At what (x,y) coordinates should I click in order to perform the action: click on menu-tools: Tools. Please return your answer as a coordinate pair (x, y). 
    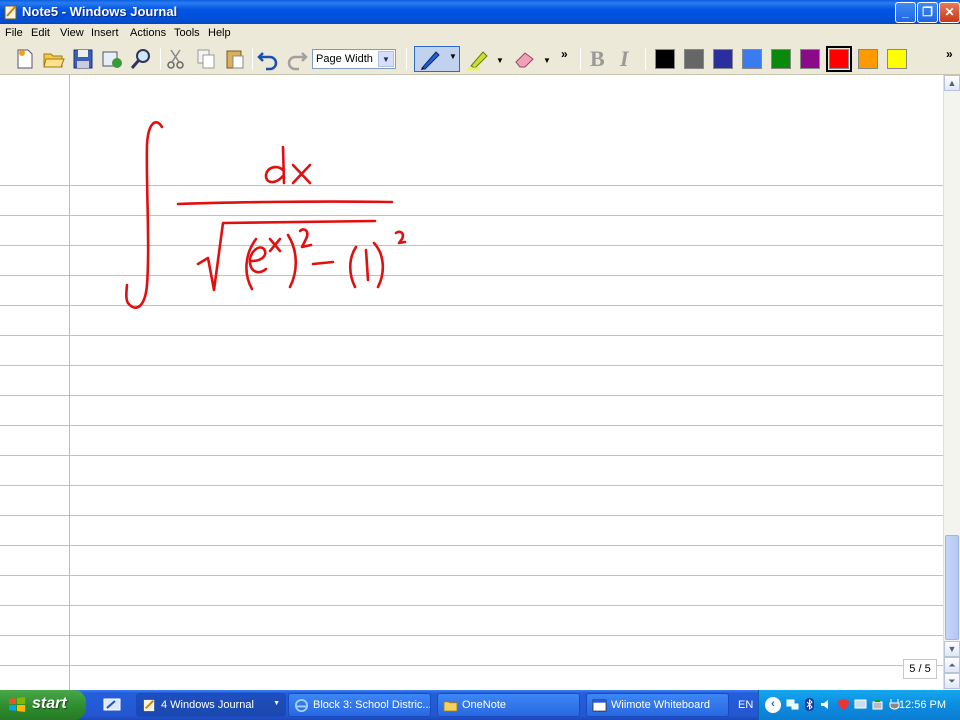
    Looking at the image, I should click on (187, 33).